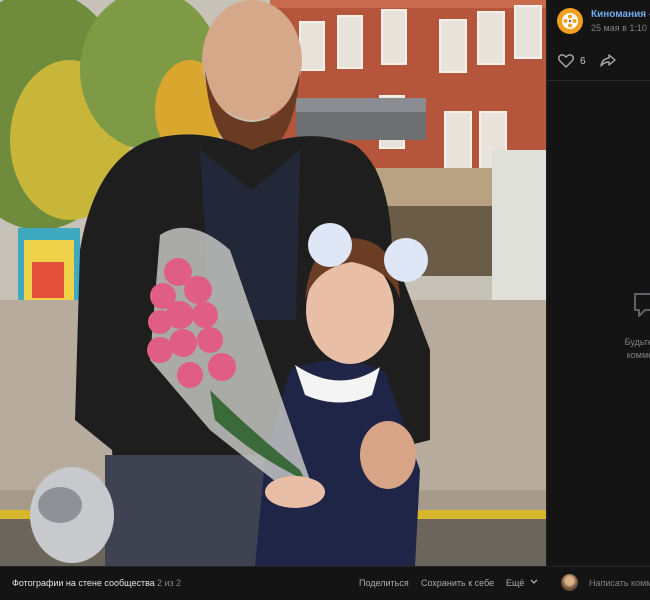  I want to click on likes-count: 6, so click(583, 61).